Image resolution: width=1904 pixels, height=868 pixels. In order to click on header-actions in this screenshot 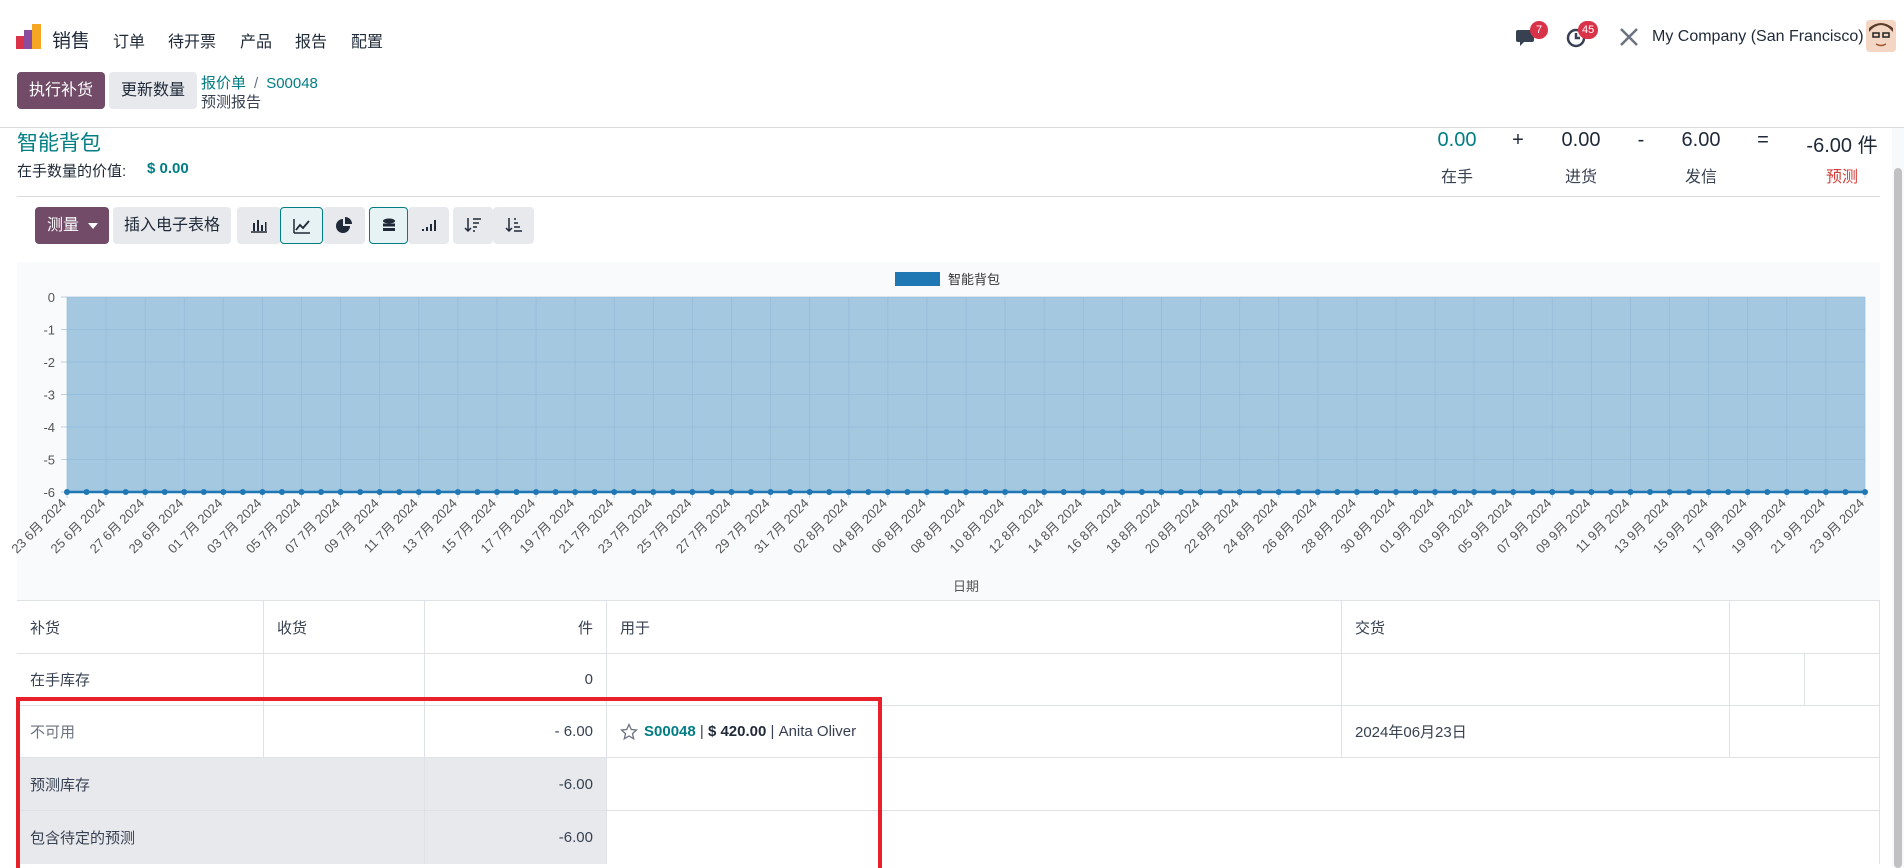, I will do `click(1805, 627)`.